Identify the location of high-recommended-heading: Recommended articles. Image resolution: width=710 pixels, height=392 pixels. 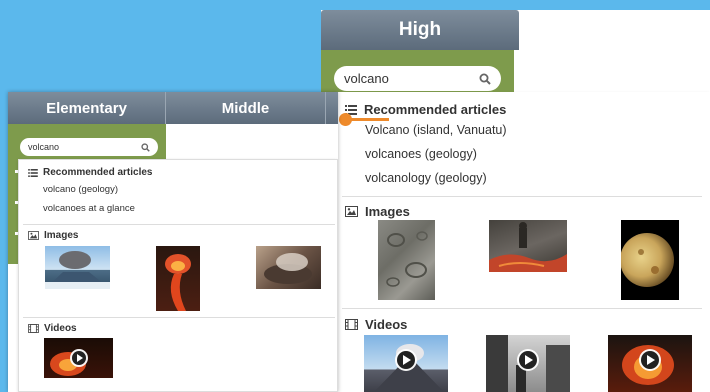
(425, 109).